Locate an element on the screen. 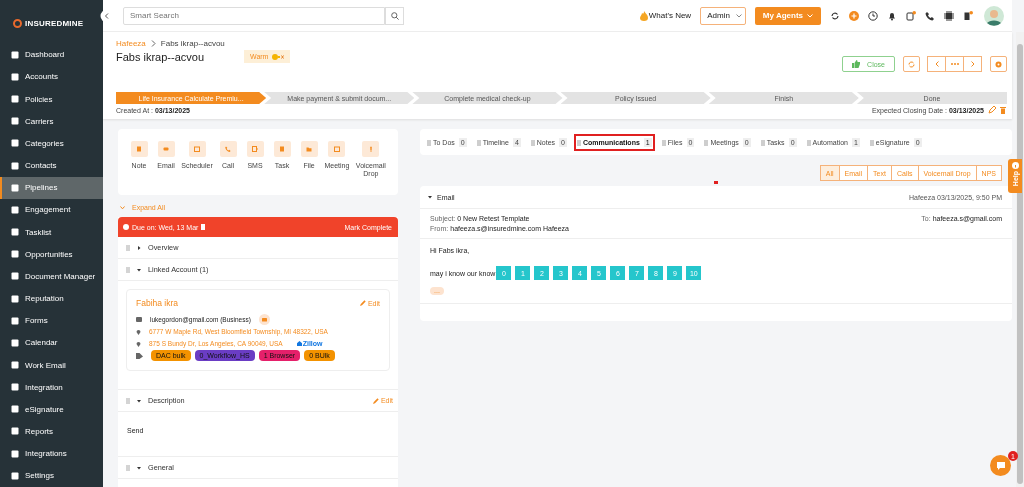  sidebar-item: Policies is located at coordinates (51, 99).